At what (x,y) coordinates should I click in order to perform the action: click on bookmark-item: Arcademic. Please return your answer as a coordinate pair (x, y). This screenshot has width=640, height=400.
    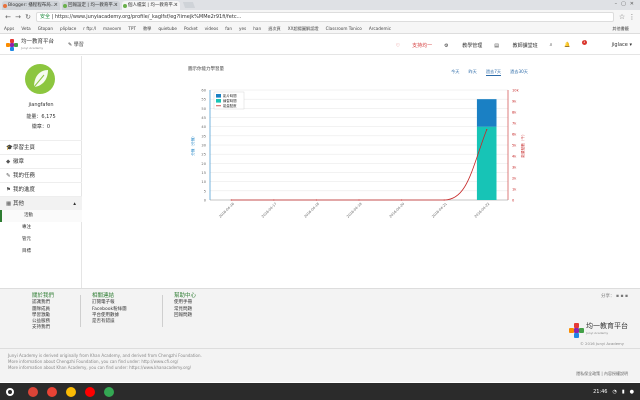
    Looking at the image, I should click on (380, 28).